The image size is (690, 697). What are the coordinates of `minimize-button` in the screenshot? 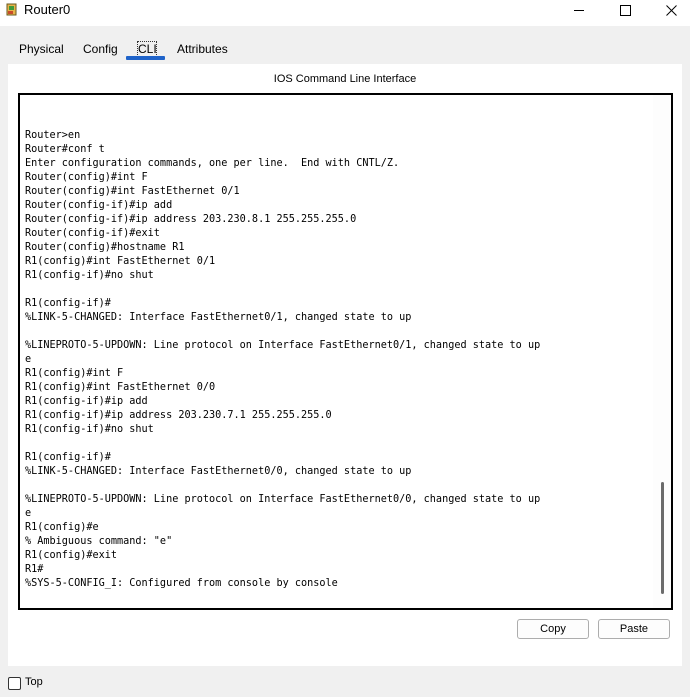 It's located at (579, 10).